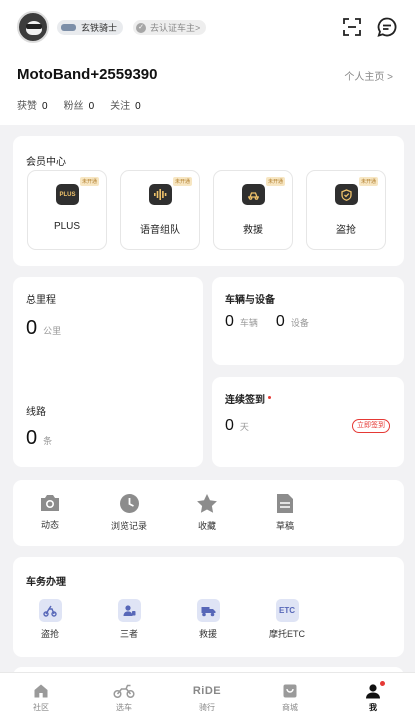 Image resolution: width=415 pixels, height=720 pixels. Describe the element at coordinates (207, 503) in the screenshot. I see `star-icon` at that location.